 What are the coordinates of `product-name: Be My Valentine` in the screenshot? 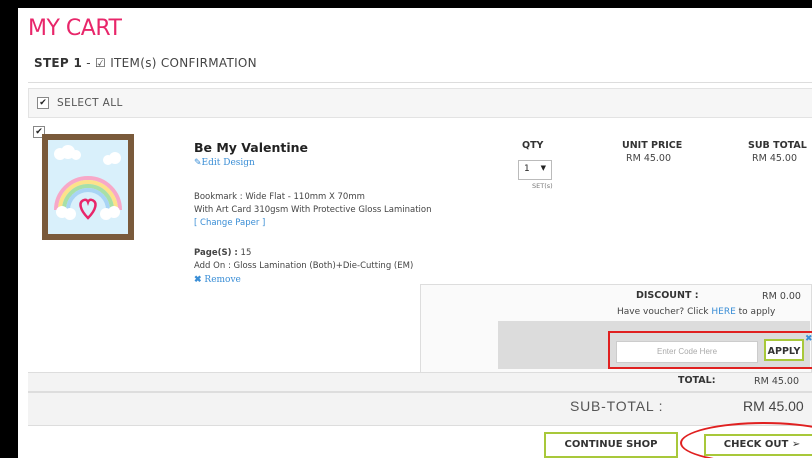 It's located at (251, 147).